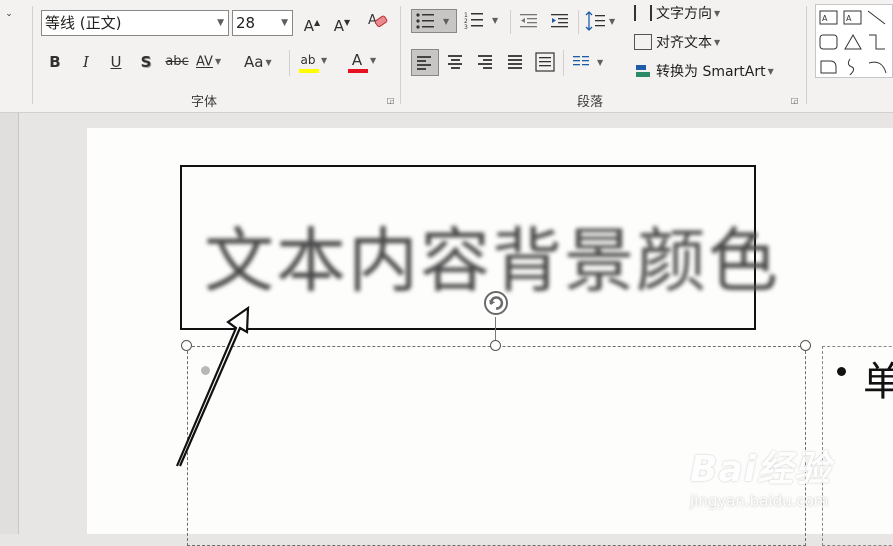  I want to click on thumbnail-pane-edge, so click(9, 323).